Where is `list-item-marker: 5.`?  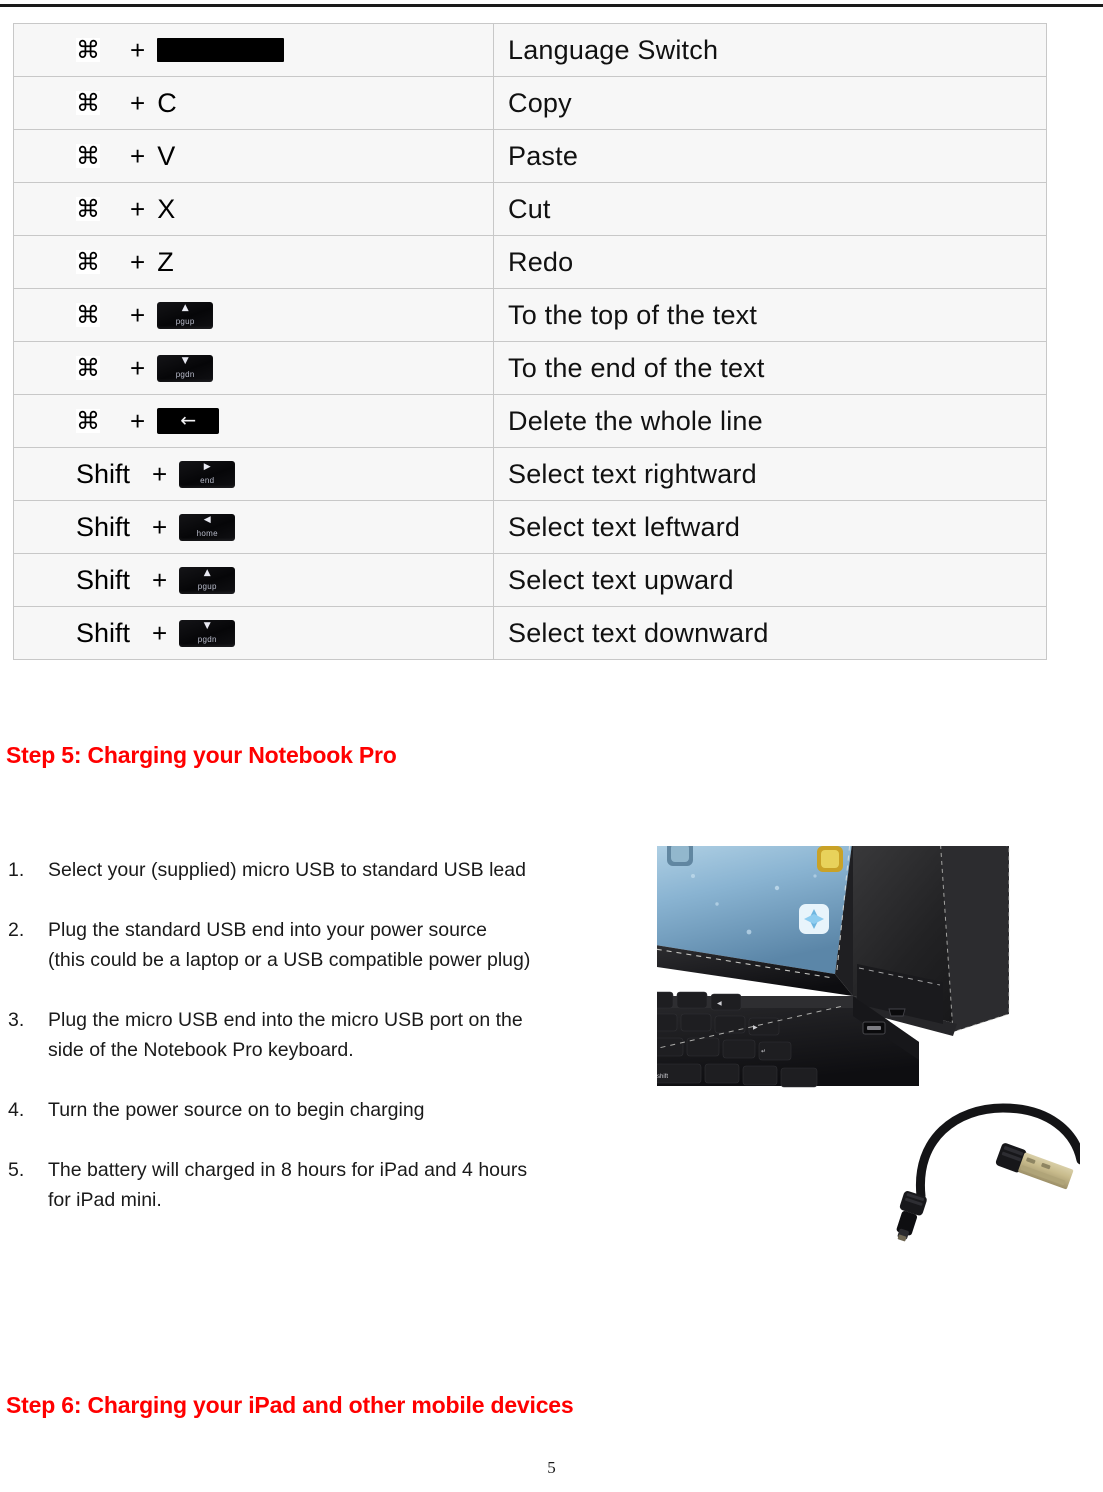 list-item-marker: 5. is located at coordinates (16, 1170).